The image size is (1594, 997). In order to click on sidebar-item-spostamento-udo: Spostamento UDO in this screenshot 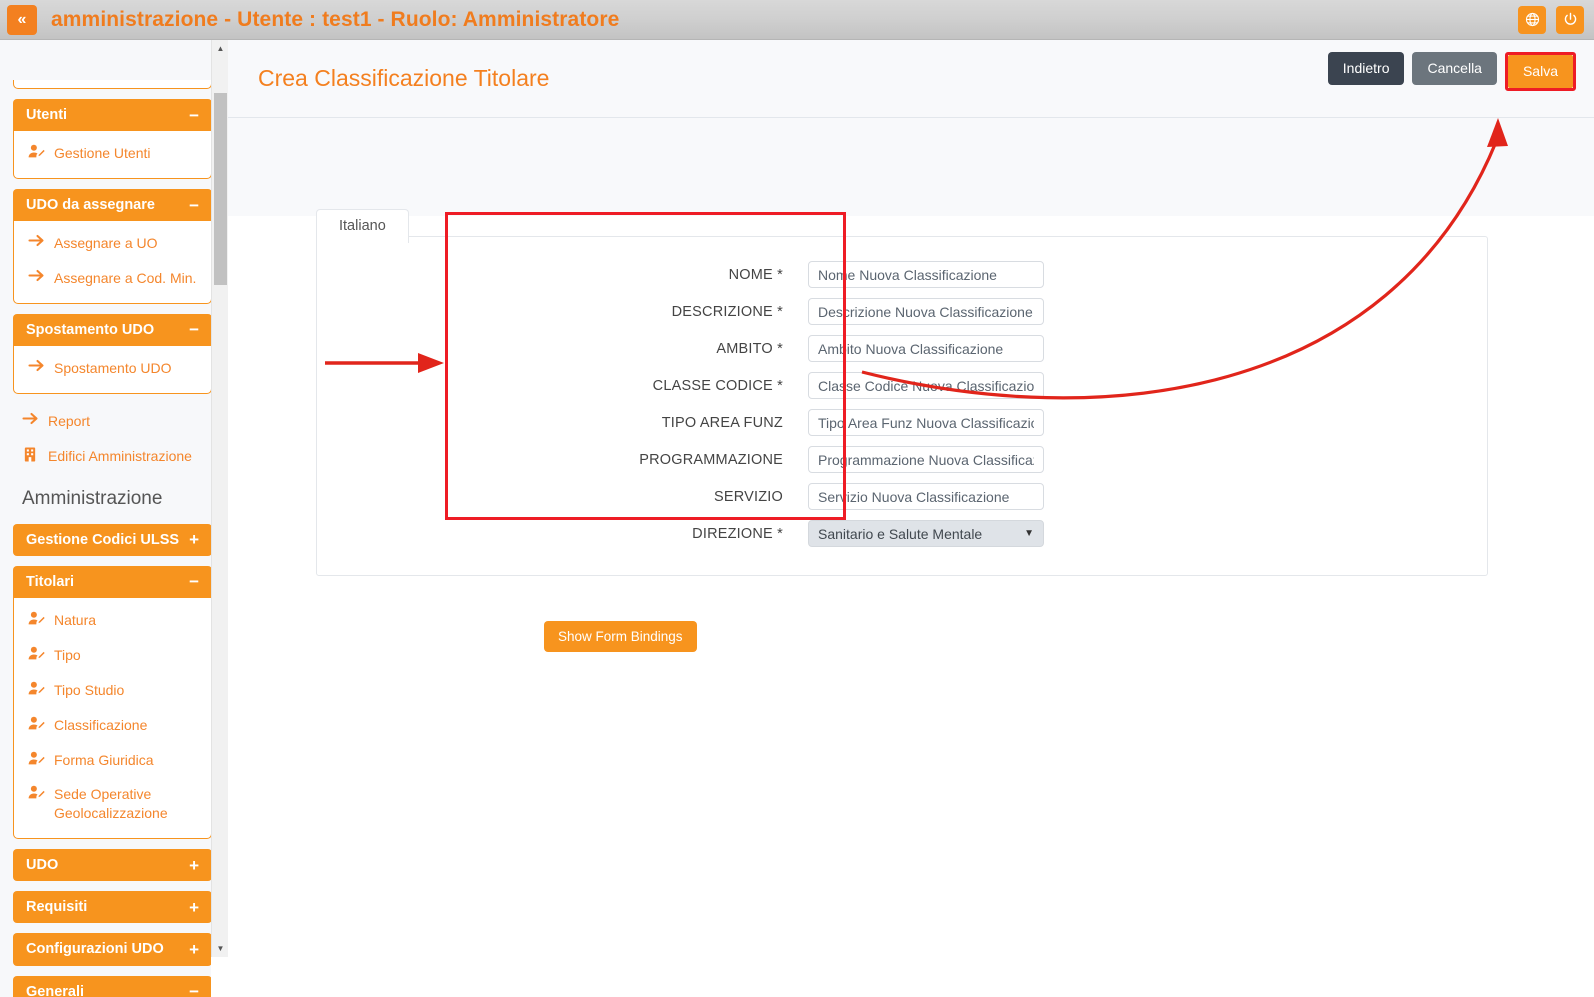, I will do `click(112, 368)`.